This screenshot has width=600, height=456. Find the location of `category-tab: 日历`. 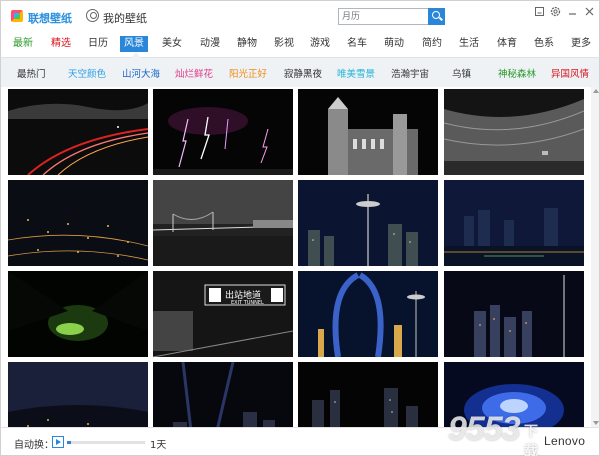

category-tab: 日历 is located at coordinates (98, 44).